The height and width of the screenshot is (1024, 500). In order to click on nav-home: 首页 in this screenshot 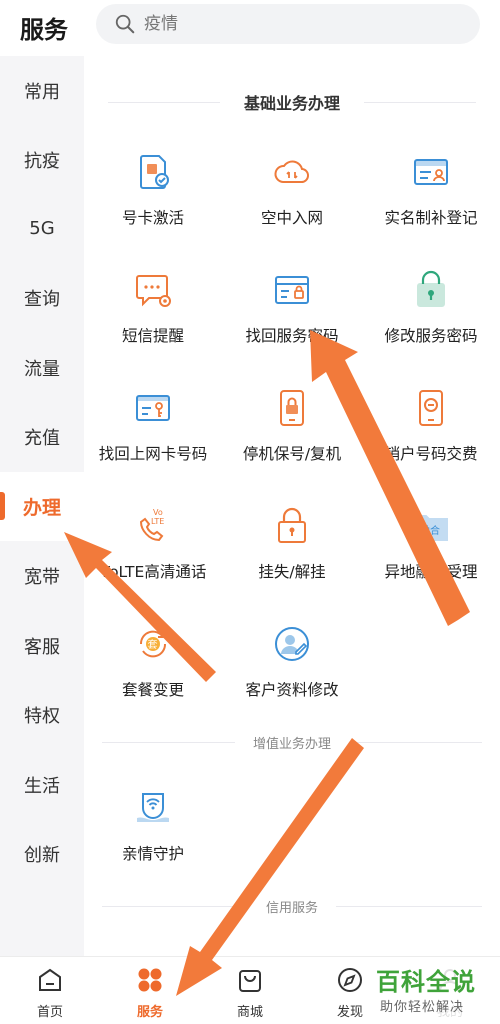, I will do `click(50, 992)`.